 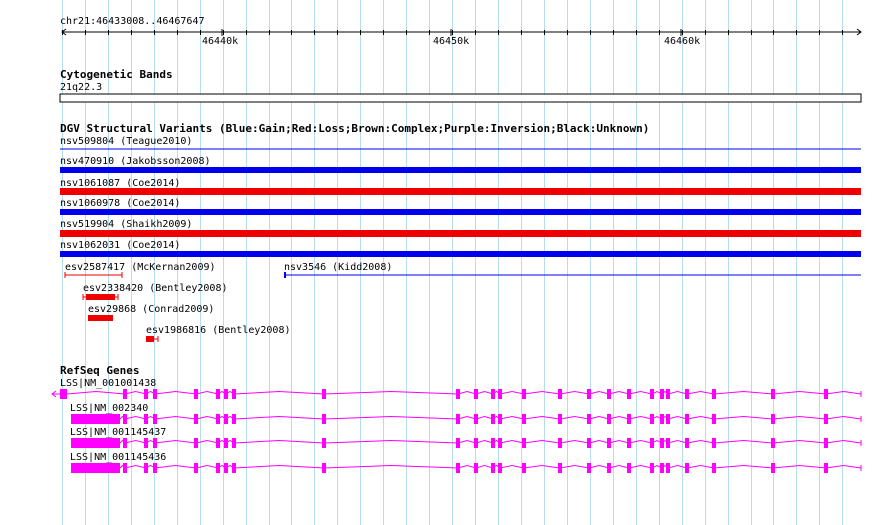 I want to click on gene-label: LSS|NM_001001438, so click(x=108, y=383).